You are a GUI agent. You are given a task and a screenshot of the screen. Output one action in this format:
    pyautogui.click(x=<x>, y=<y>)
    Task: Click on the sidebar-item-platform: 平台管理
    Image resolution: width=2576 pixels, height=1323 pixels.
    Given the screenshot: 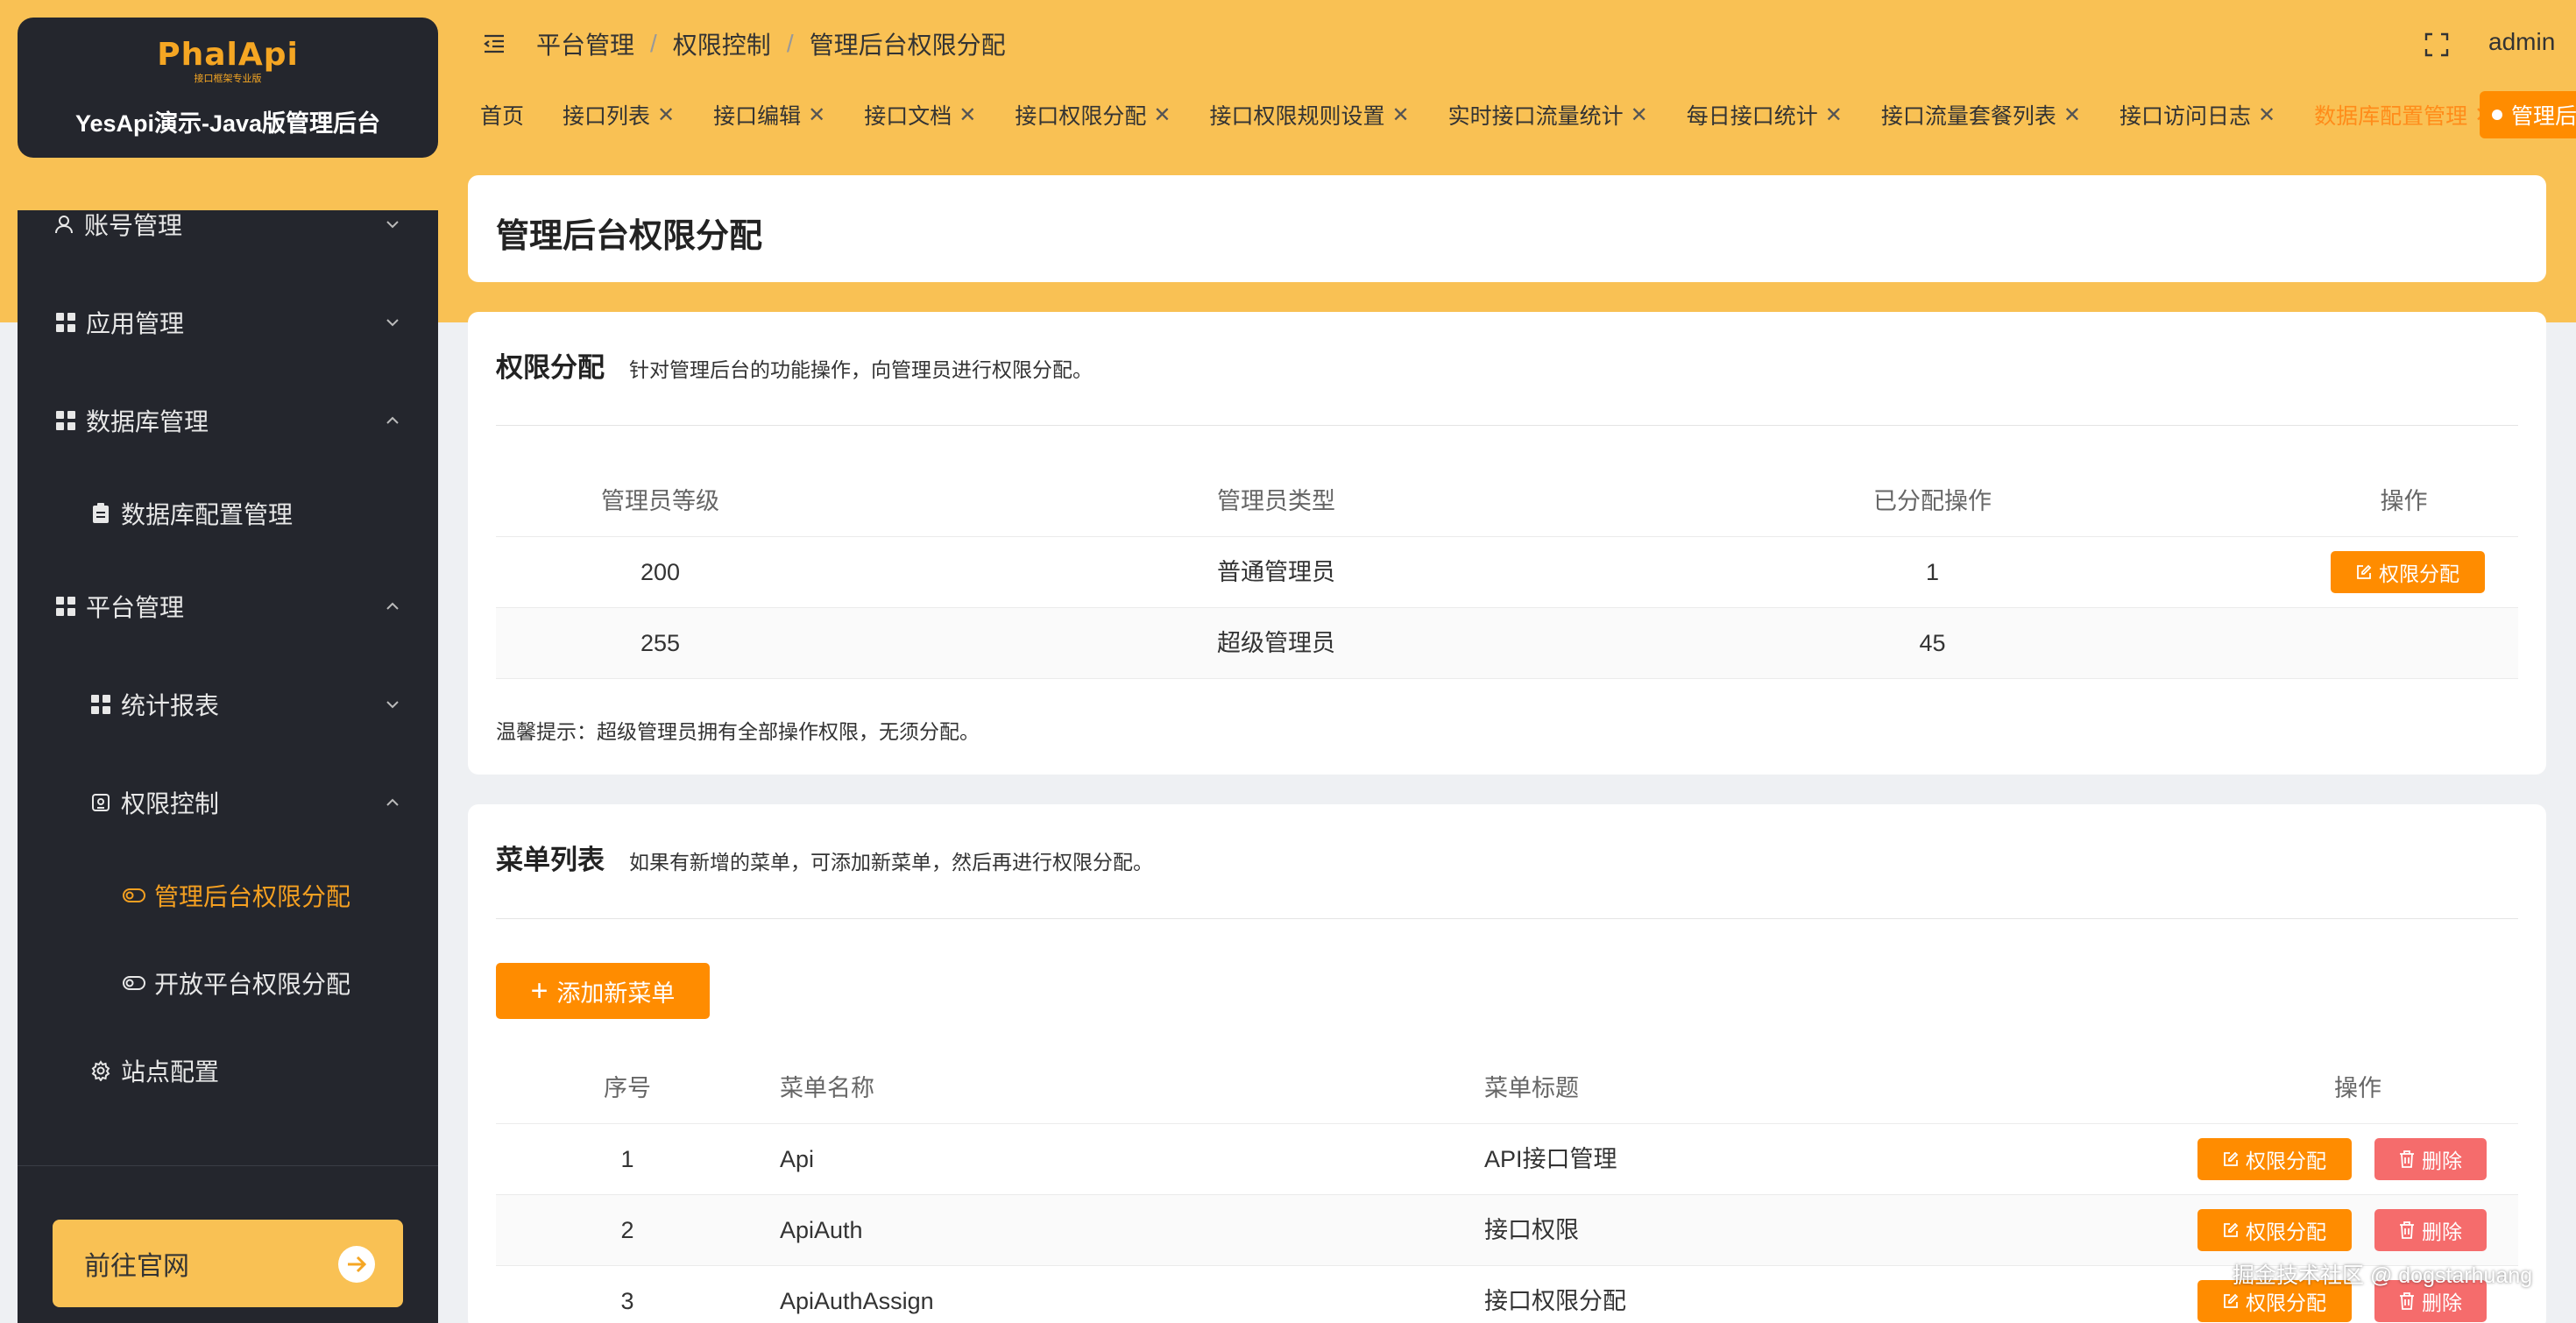 What is the action you would take?
    pyautogui.click(x=228, y=606)
    